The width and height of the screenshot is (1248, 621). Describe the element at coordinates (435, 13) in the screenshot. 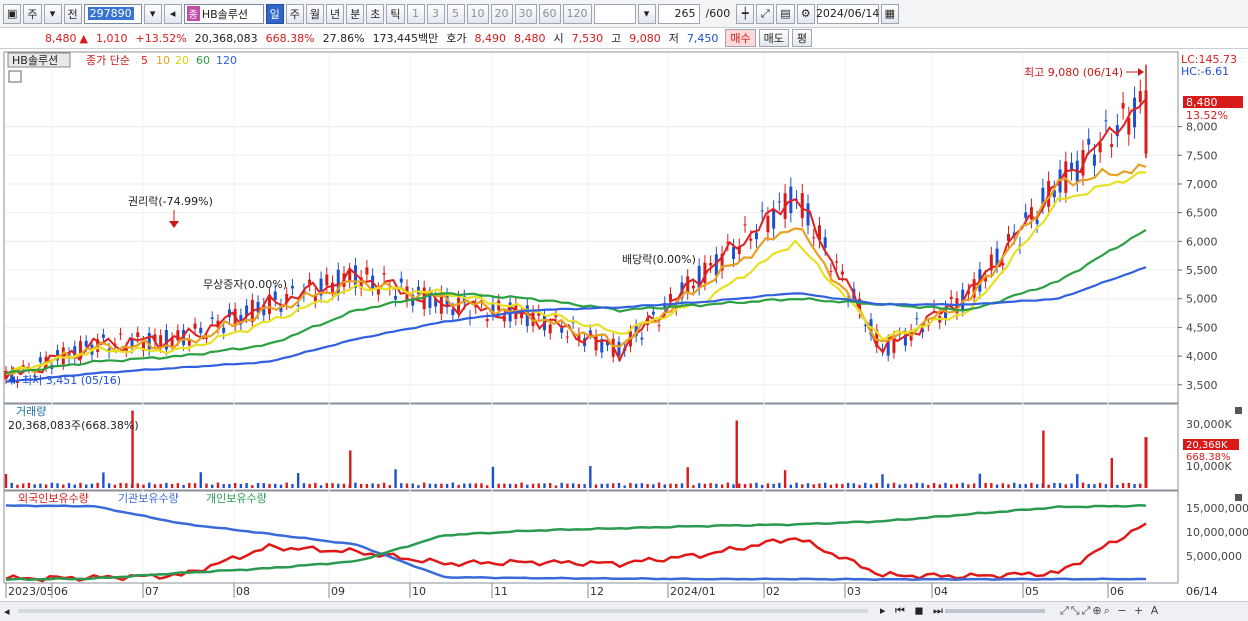

I see `interval-3: 3` at that location.